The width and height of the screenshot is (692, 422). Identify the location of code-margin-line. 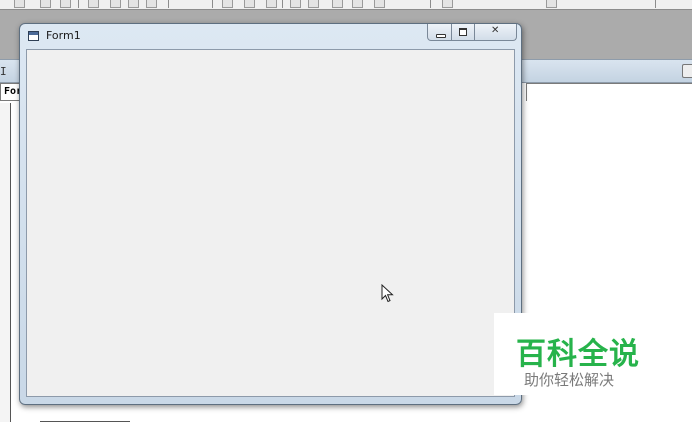
(10, 262).